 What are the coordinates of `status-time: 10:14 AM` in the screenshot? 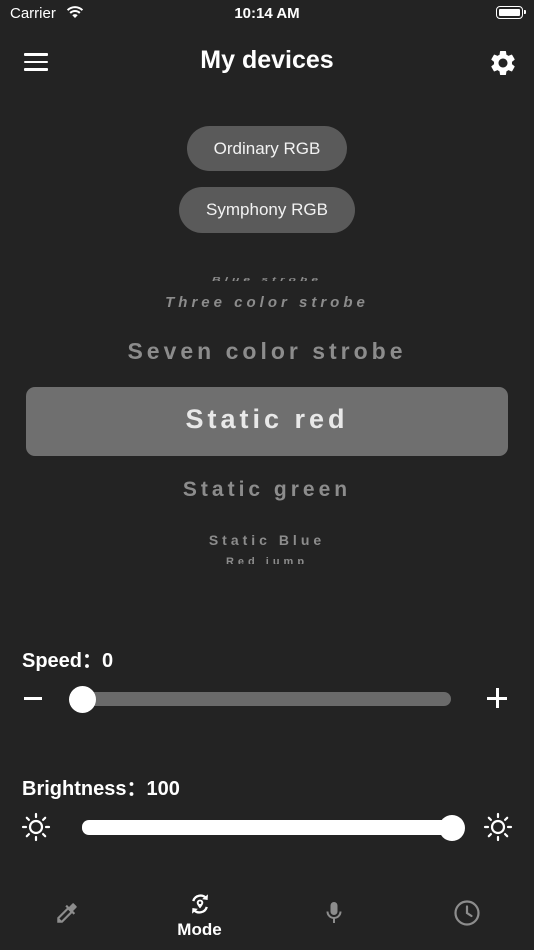 It's located at (267, 13).